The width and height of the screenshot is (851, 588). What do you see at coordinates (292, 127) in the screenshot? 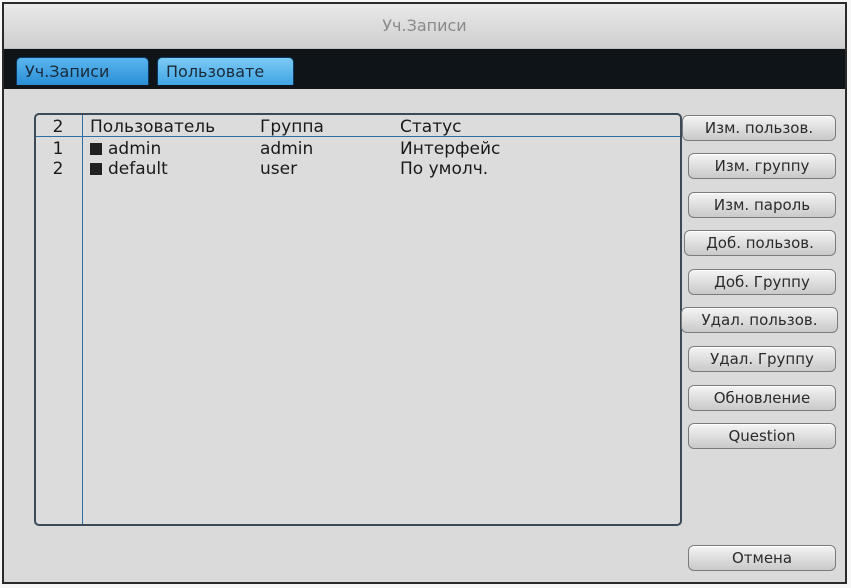
I see `header-group: Группа` at bounding box center [292, 127].